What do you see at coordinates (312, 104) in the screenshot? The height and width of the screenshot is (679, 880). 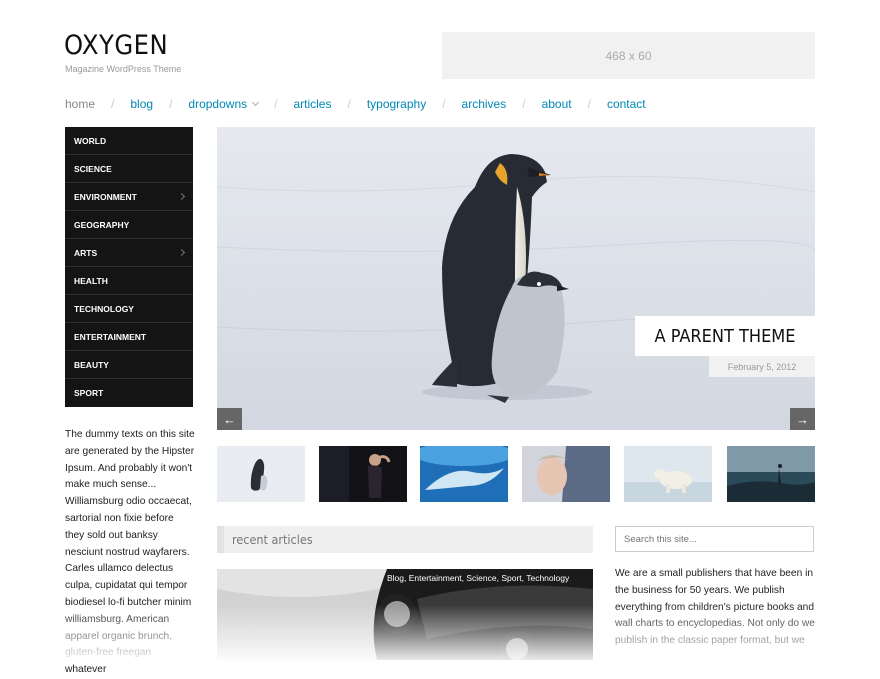 I see `nav-articles: articles` at bounding box center [312, 104].